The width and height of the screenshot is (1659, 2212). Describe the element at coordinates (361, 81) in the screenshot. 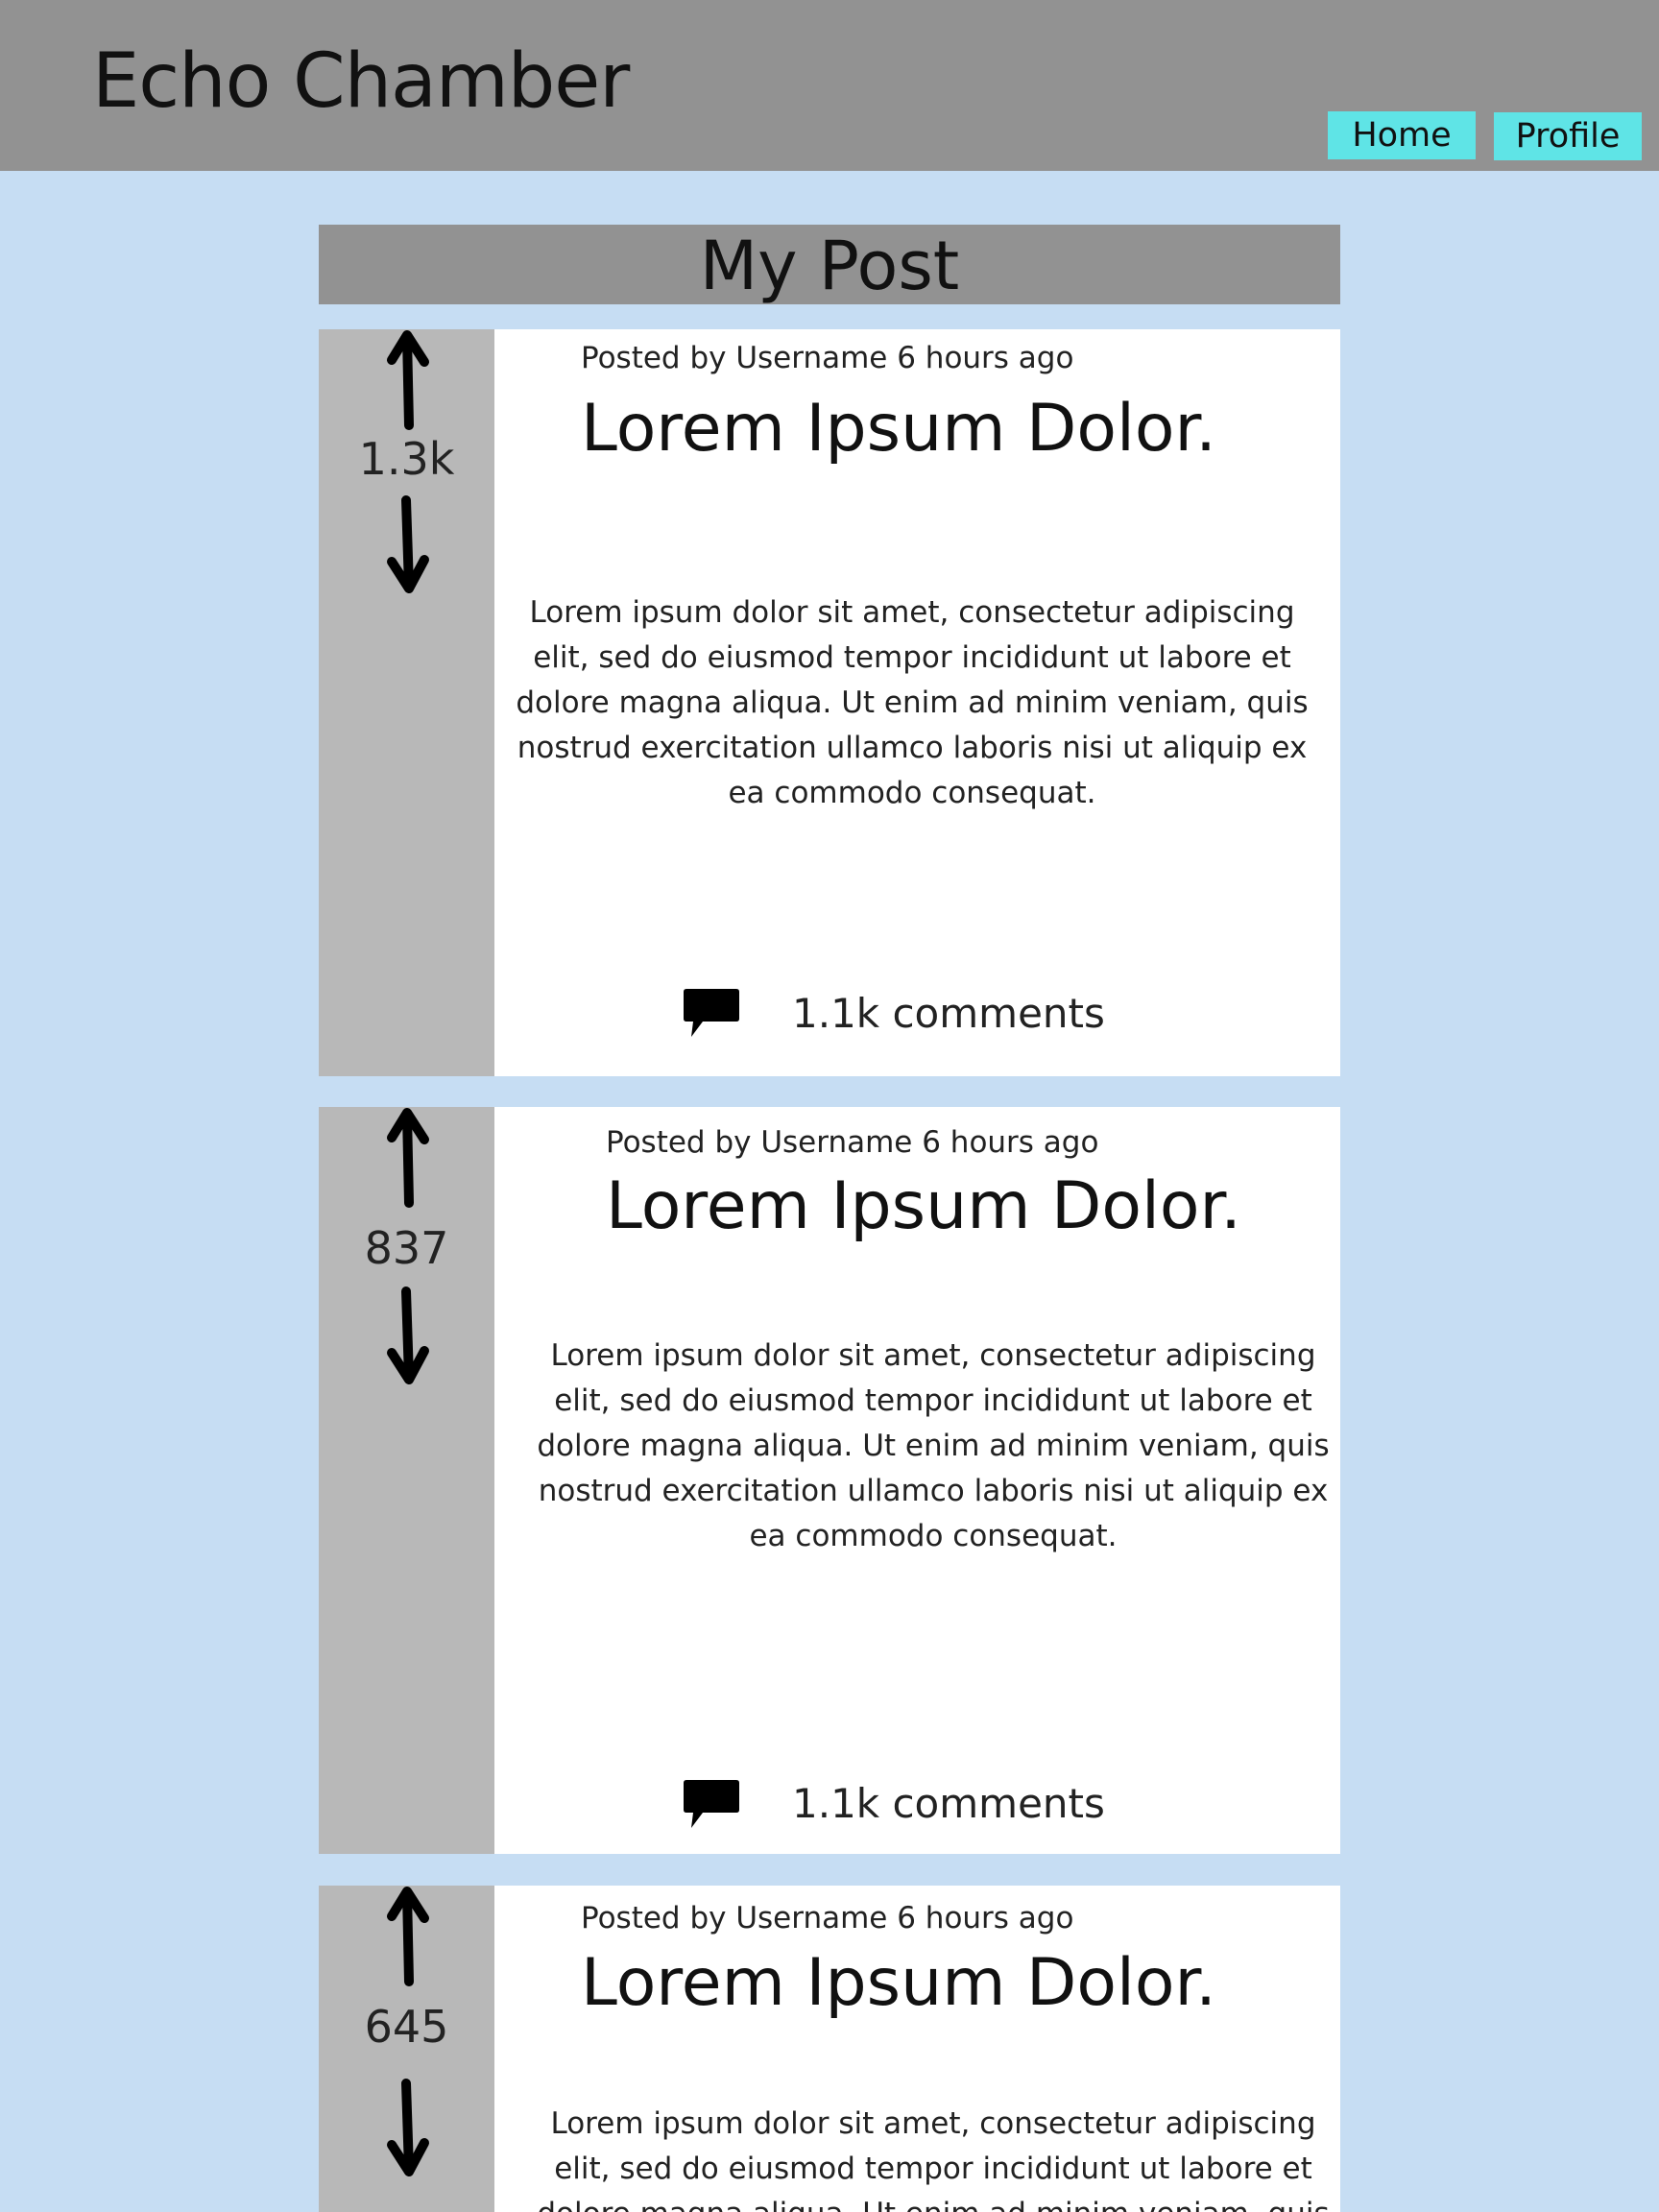

I see `app-title: Echo Chamber` at that location.